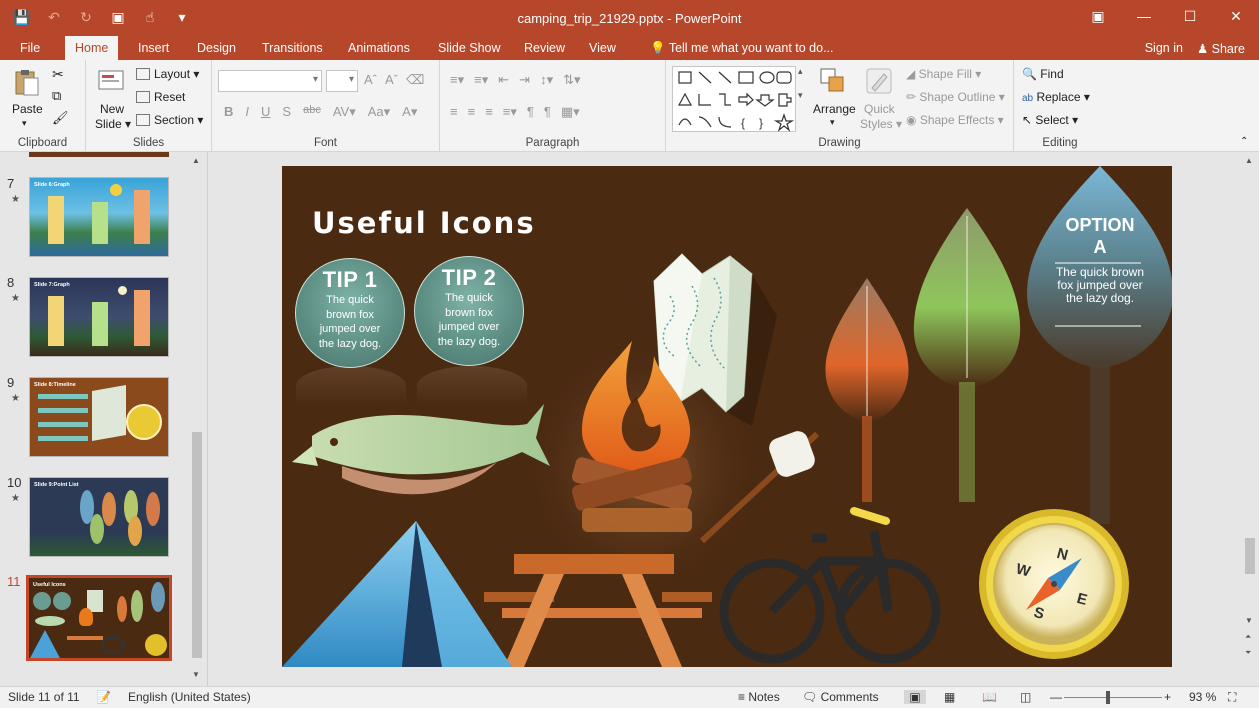 The width and height of the screenshot is (1259, 708). Describe the element at coordinates (1025, 697) in the screenshot. I see `slideshow-icon: ◫` at that location.